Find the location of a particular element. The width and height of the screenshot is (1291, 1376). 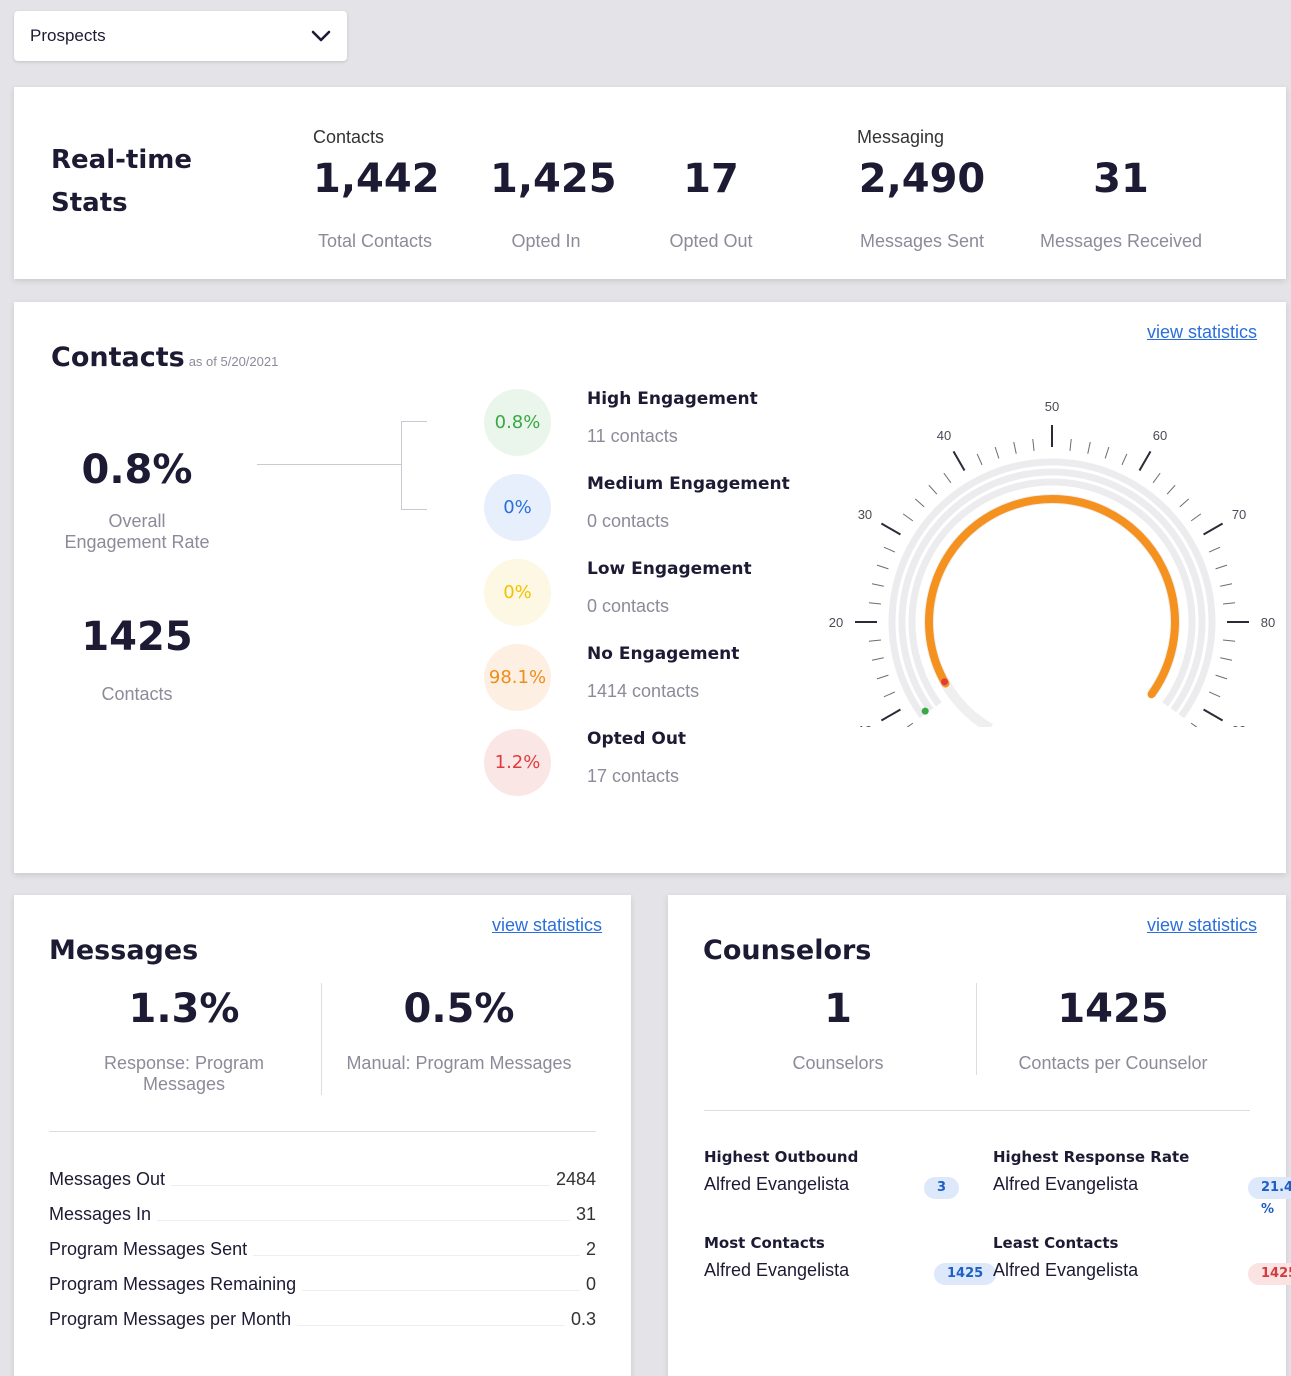

list-item: Messages Out 2484 is located at coordinates (322, 1178).